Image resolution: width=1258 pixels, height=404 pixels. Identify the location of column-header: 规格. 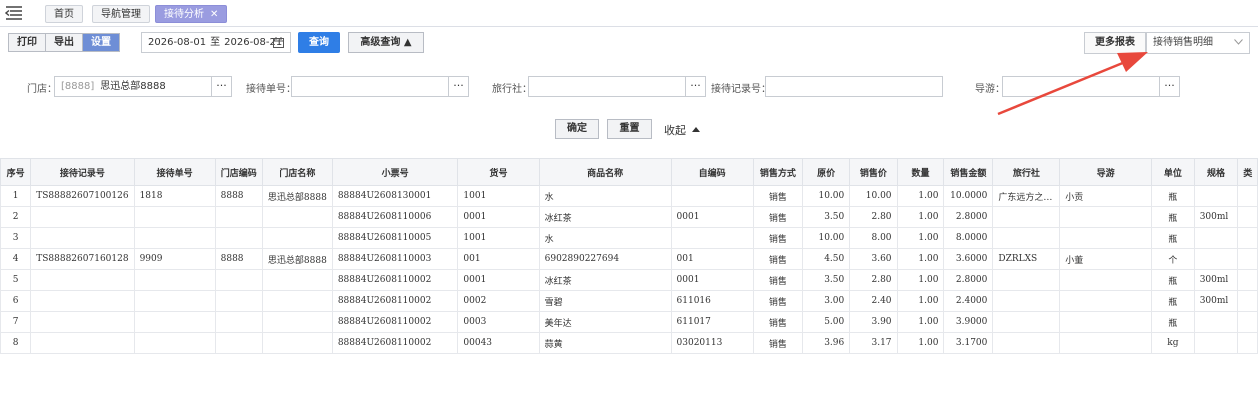
(1216, 172).